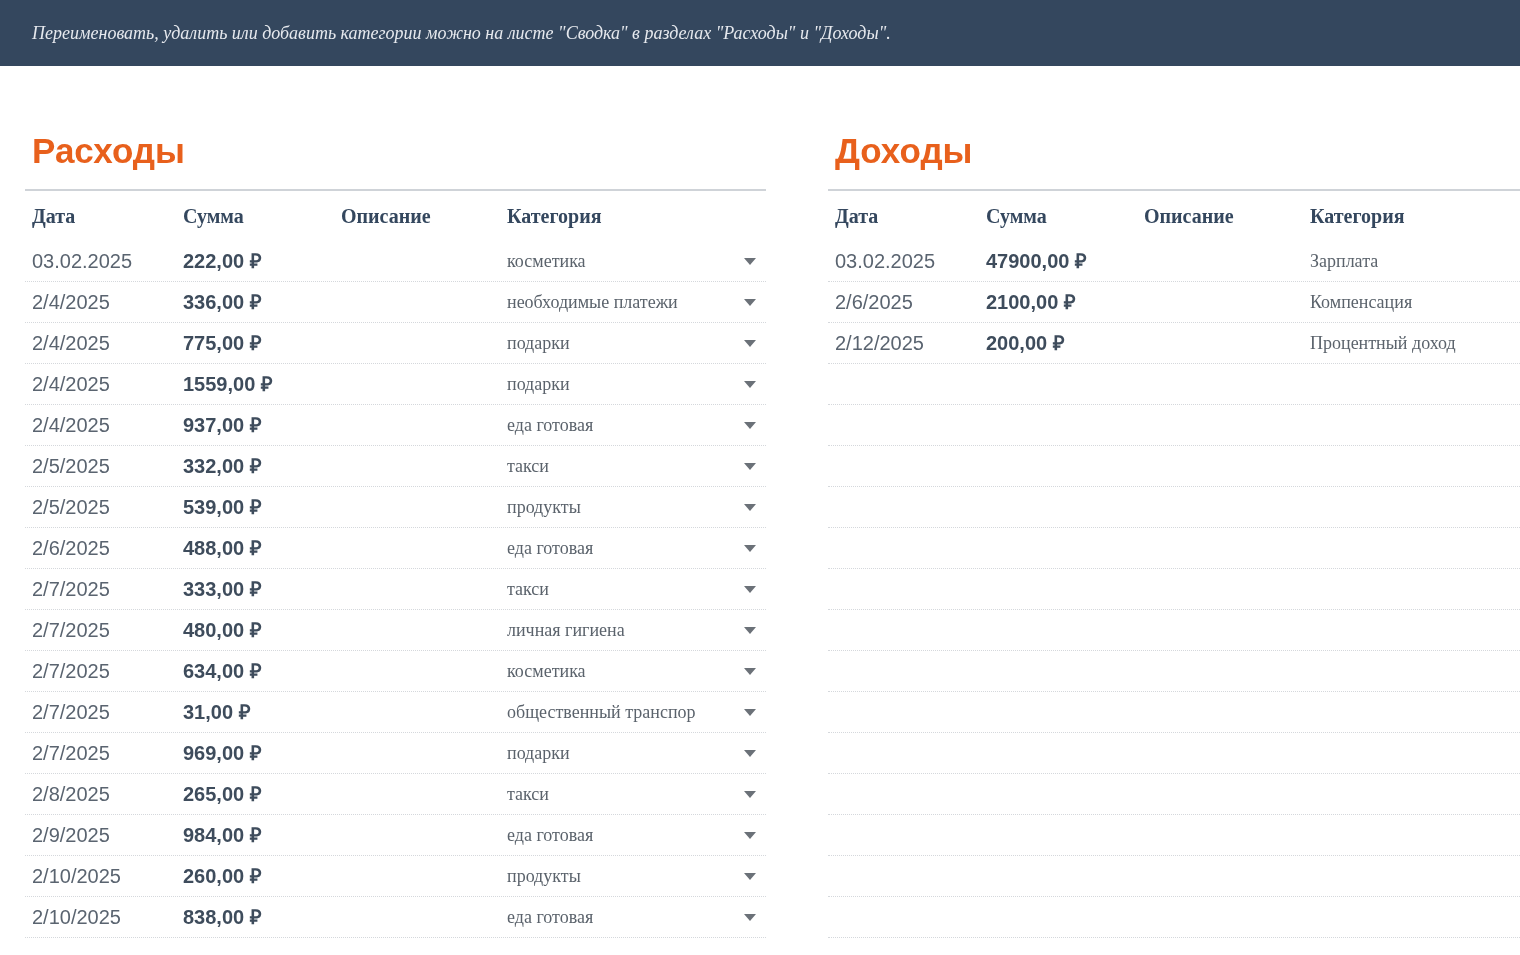 This screenshot has width=1520, height=955. What do you see at coordinates (461, 33) in the screenshot?
I see `instruction-banner-text: Переименовать, удалить или добавить категории можно на листе "Сводка" в разделах "Расходы" и "Доходы".` at bounding box center [461, 33].